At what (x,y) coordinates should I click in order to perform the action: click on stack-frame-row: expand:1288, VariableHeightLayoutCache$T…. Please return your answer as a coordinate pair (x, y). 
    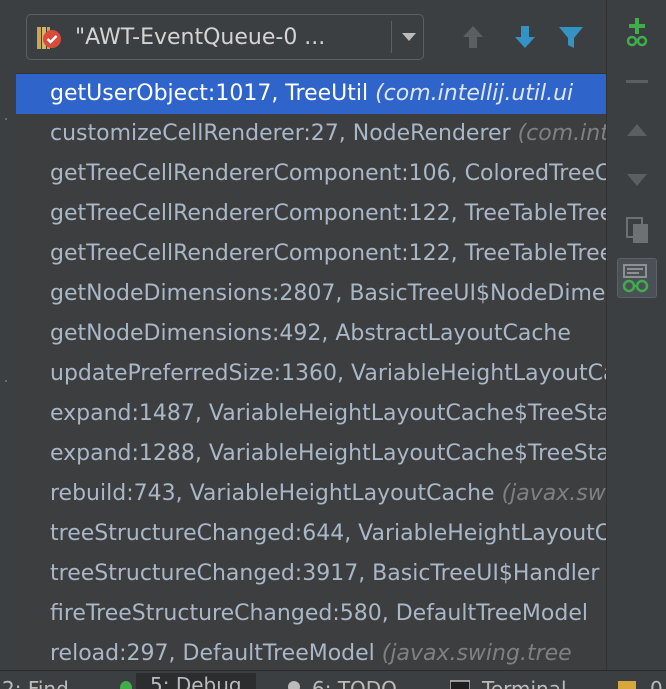
    Looking at the image, I should click on (311, 454).